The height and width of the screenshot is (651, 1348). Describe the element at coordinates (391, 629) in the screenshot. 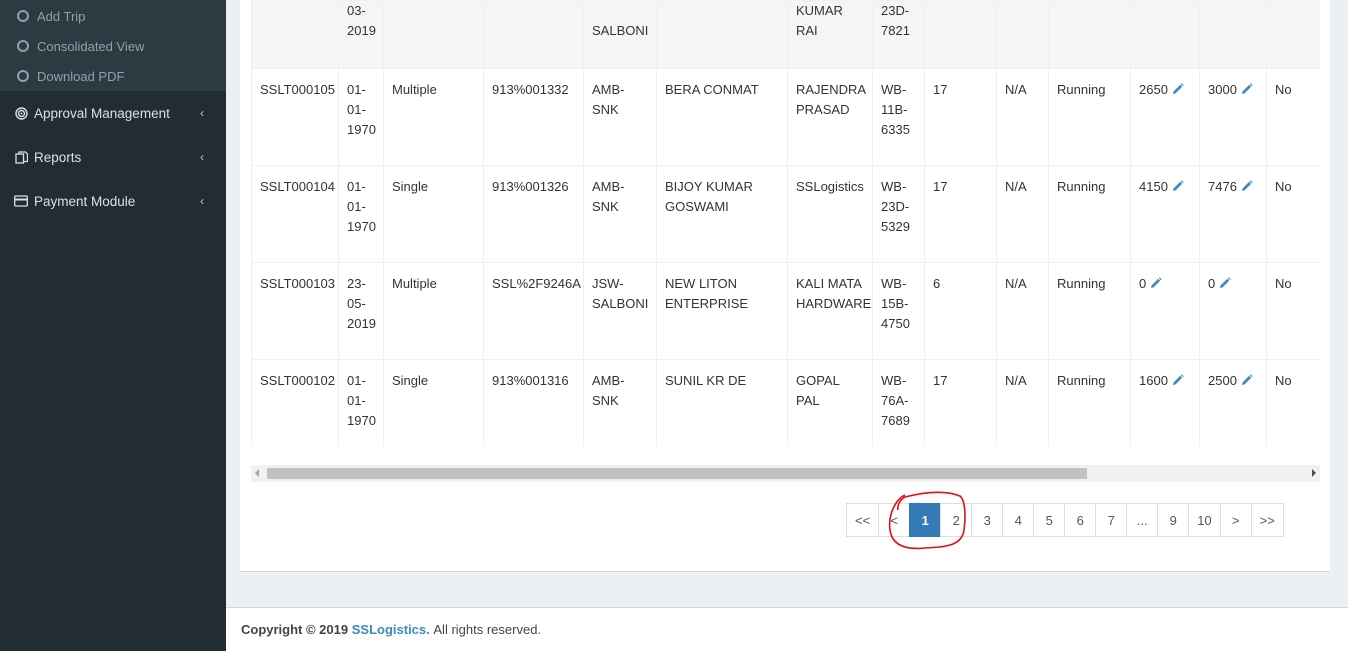

I see `brand-link: SSLogistics.` at that location.